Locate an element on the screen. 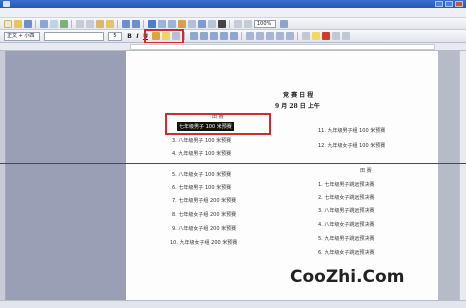 The image size is (466, 308). font-select is located at coordinates (74, 36).